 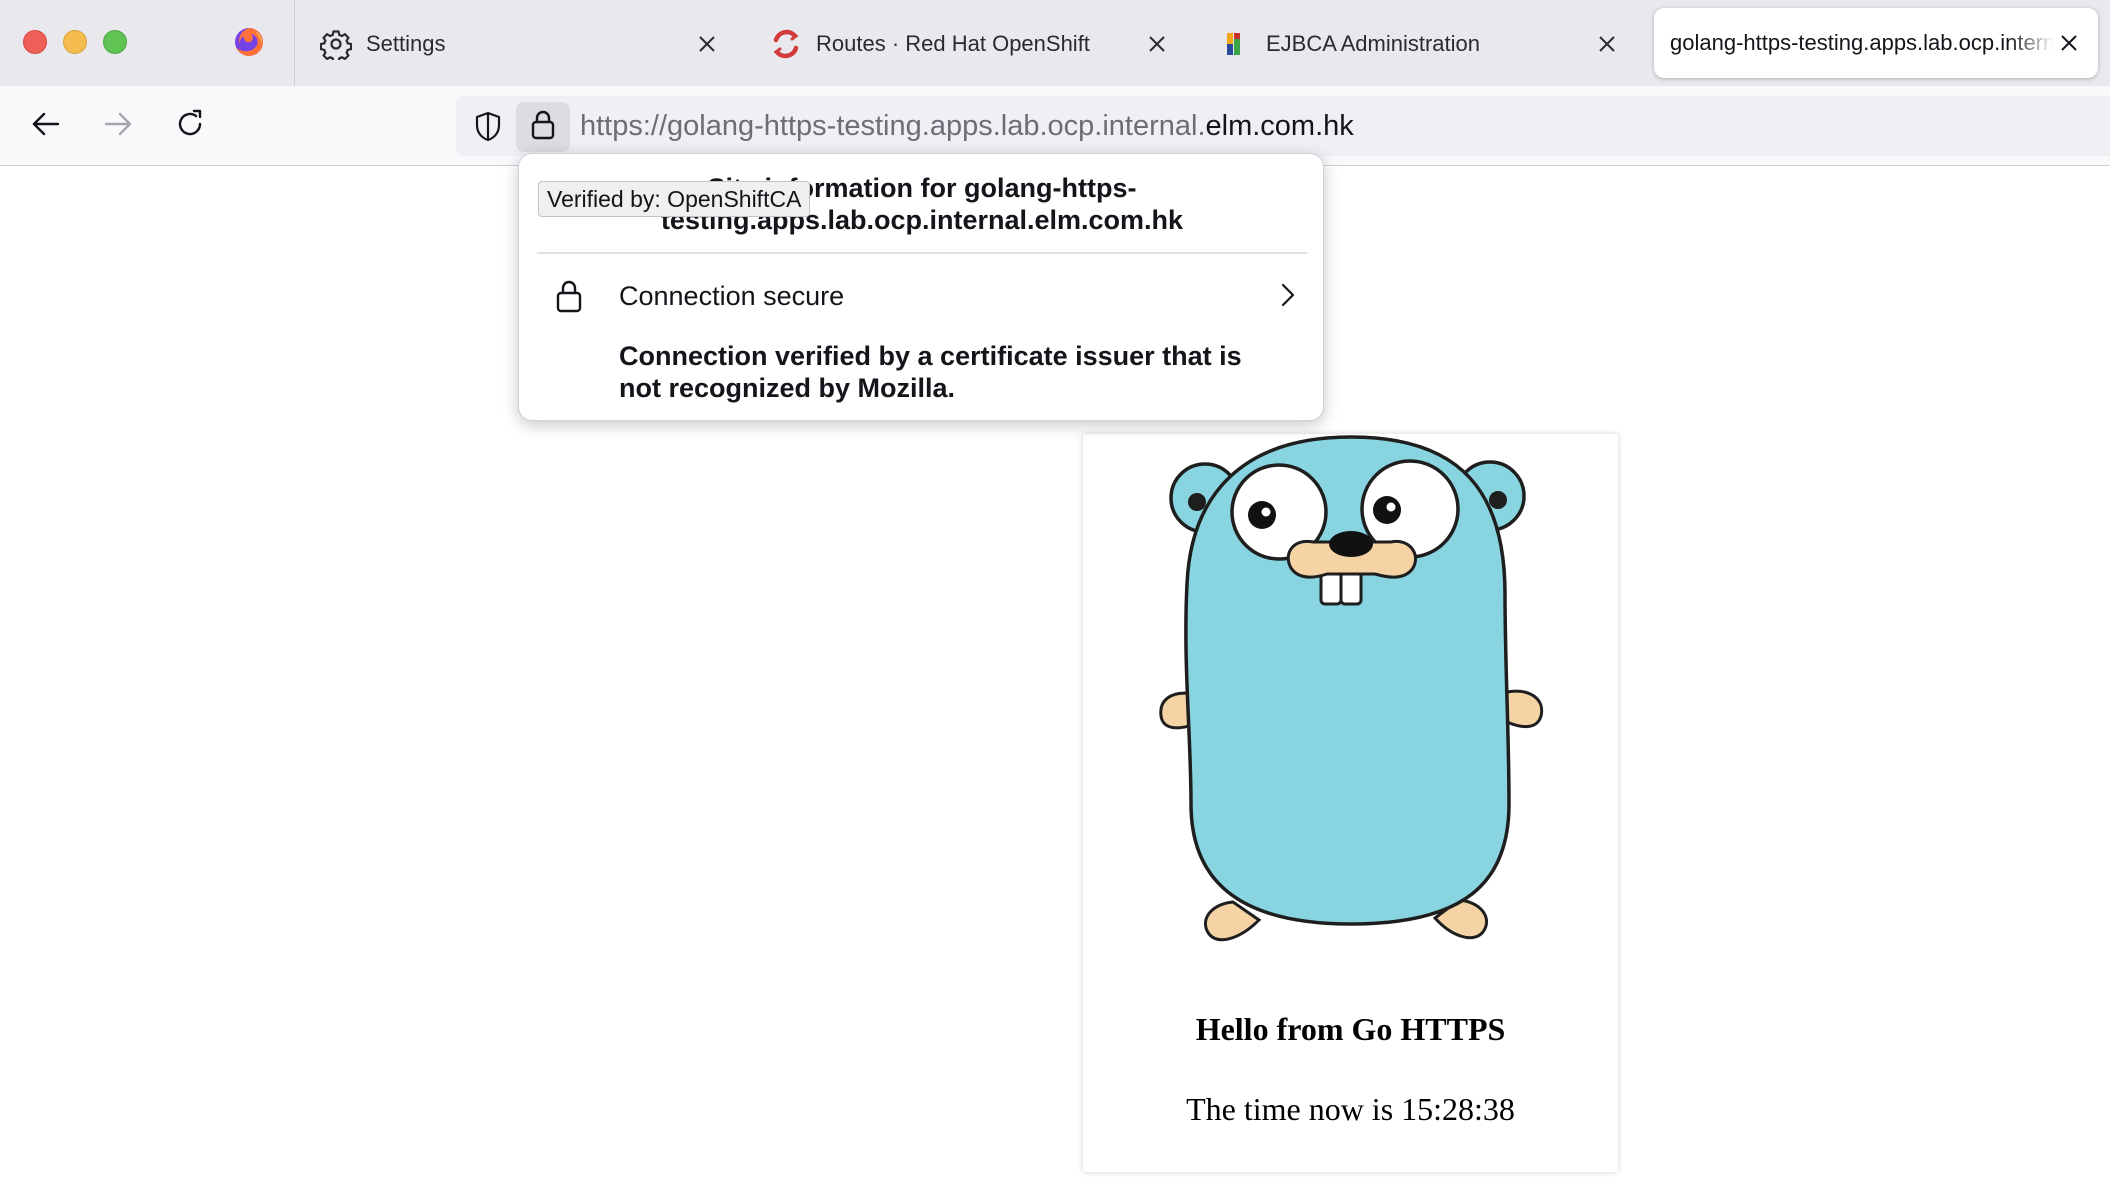 I want to click on arrow-left-icon, so click(x=46, y=126).